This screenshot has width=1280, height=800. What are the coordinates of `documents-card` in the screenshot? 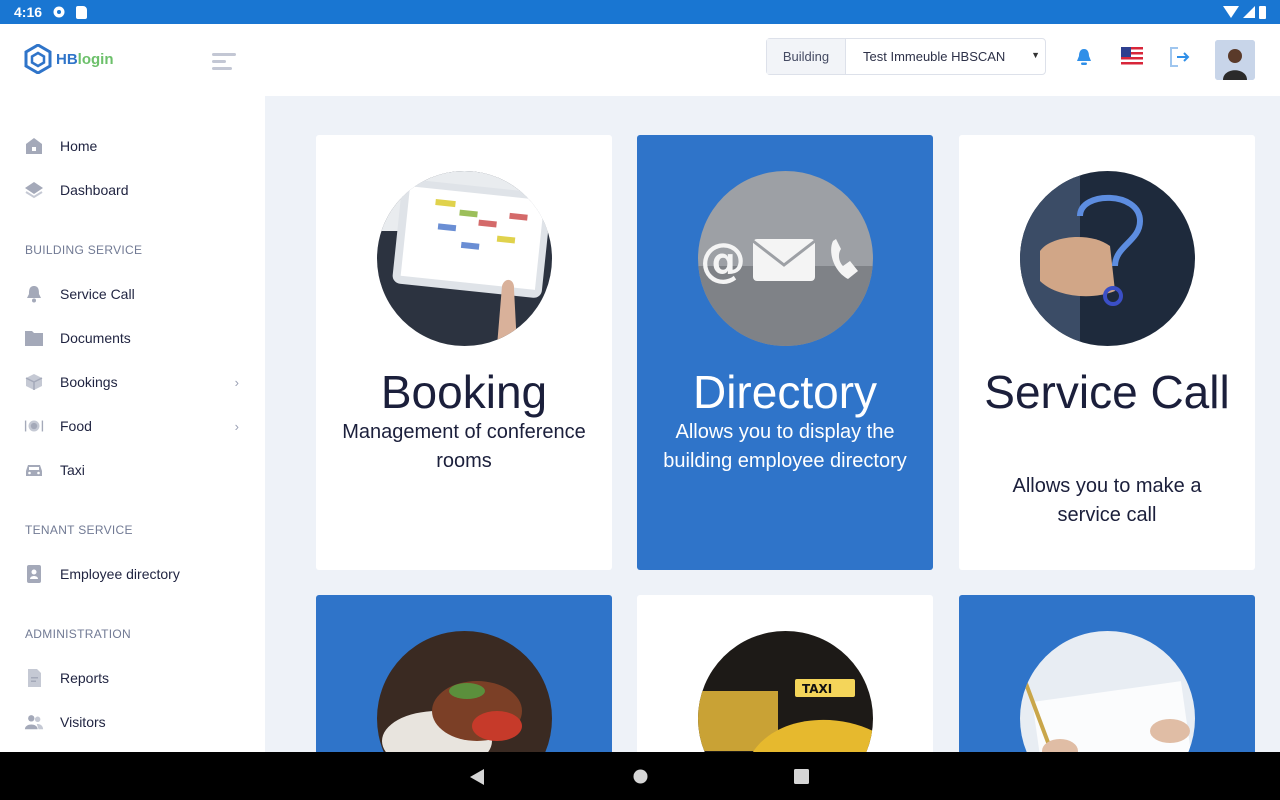 It's located at (1107, 673).